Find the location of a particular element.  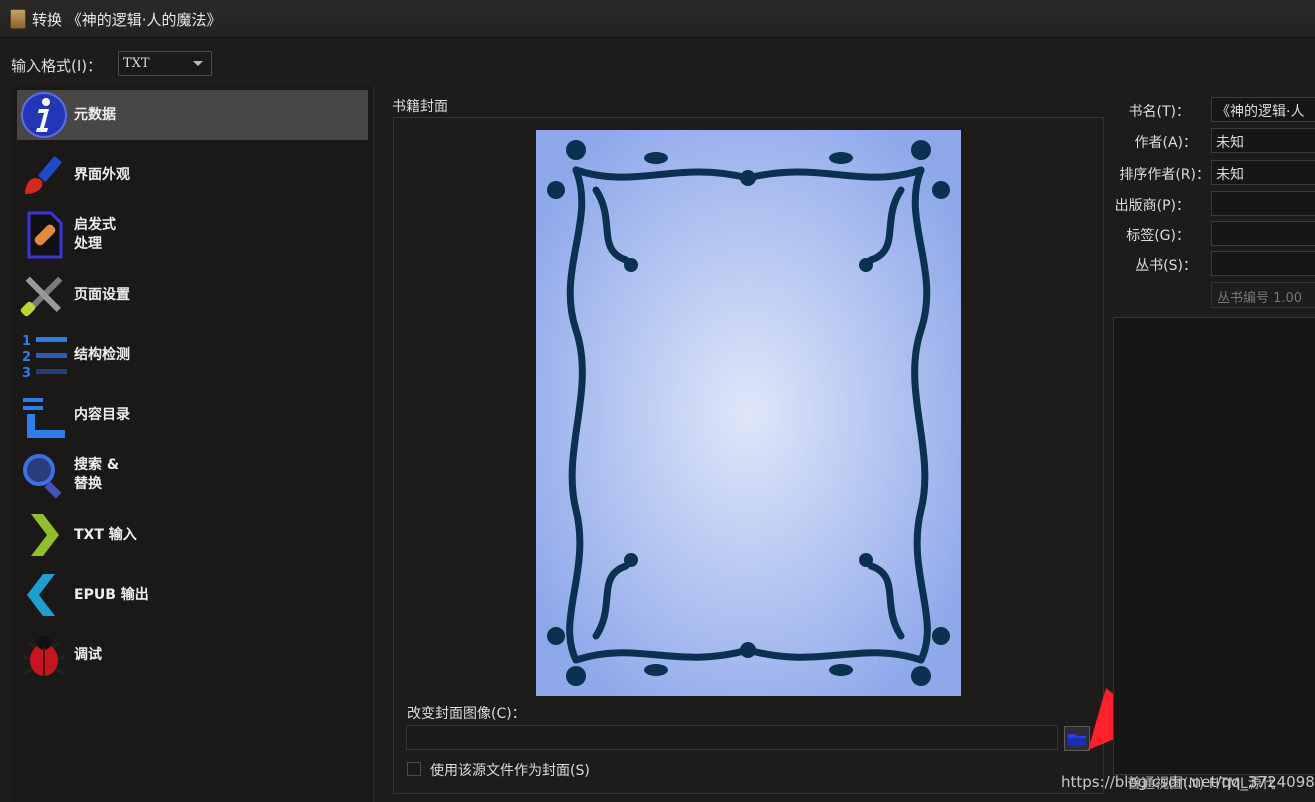

cover-caption: 书籍封面 is located at coordinates (420, 107).